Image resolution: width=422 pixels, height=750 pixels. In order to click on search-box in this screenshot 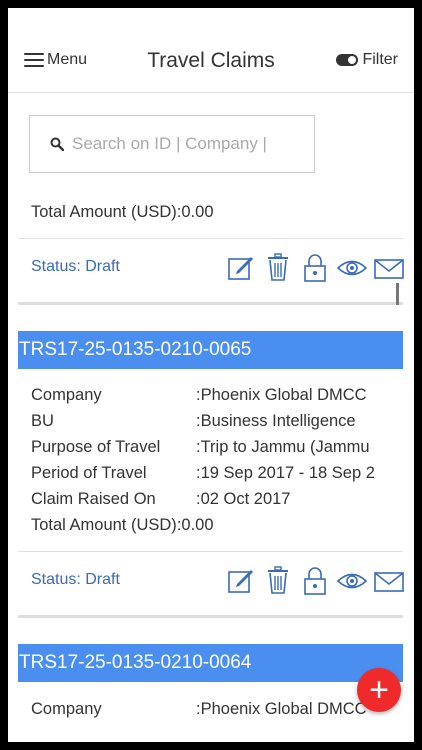, I will do `click(172, 144)`.